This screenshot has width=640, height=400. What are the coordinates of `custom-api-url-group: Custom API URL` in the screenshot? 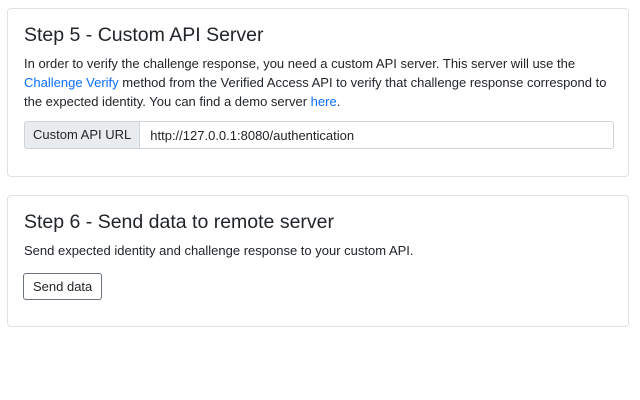 It's located at (319, 135).